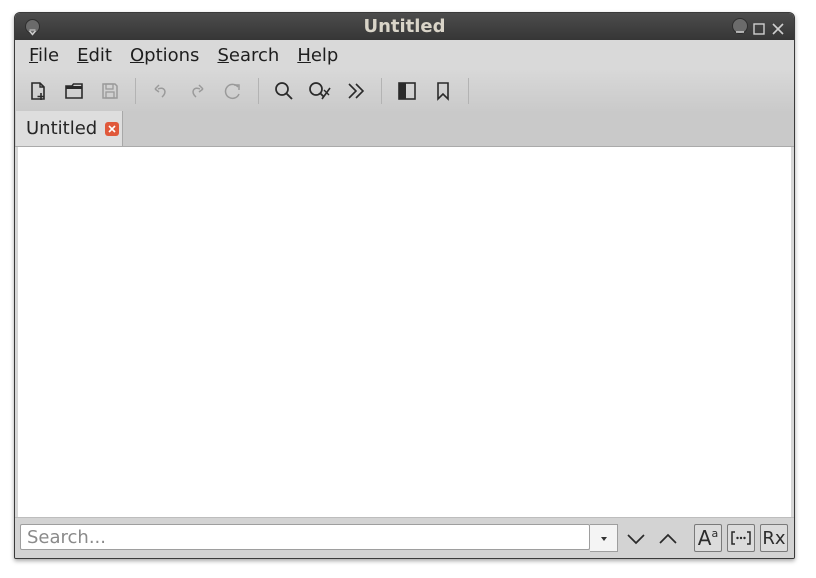 This screenshot has height=578, width=816. I want to click on search-input, so click(305, 537).